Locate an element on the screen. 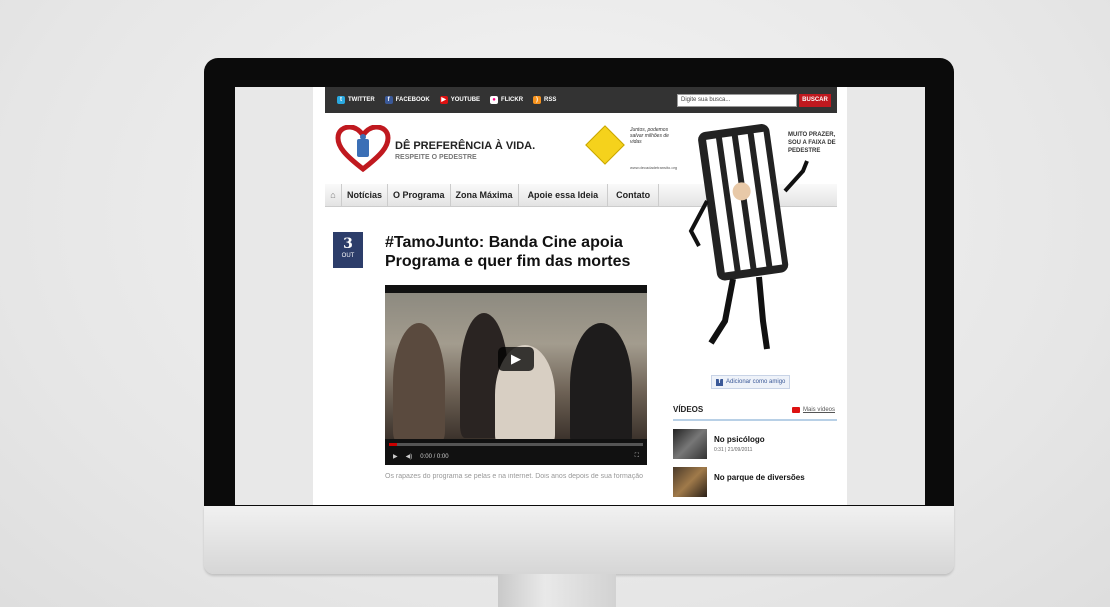 The height and width of the screenshot is (607, 1110). play-icon: ▶ is located at coordinates (395, 456).